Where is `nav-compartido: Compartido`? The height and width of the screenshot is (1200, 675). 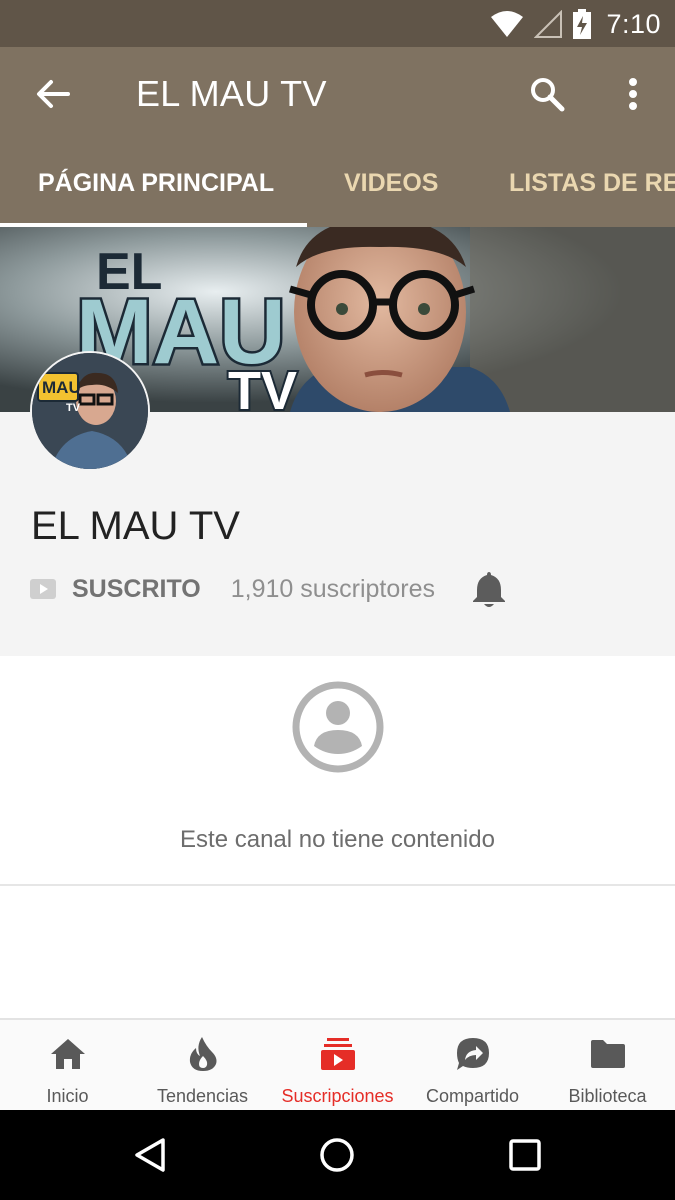 nav-compartido: Compartido is located at coordinates (472, 1065).